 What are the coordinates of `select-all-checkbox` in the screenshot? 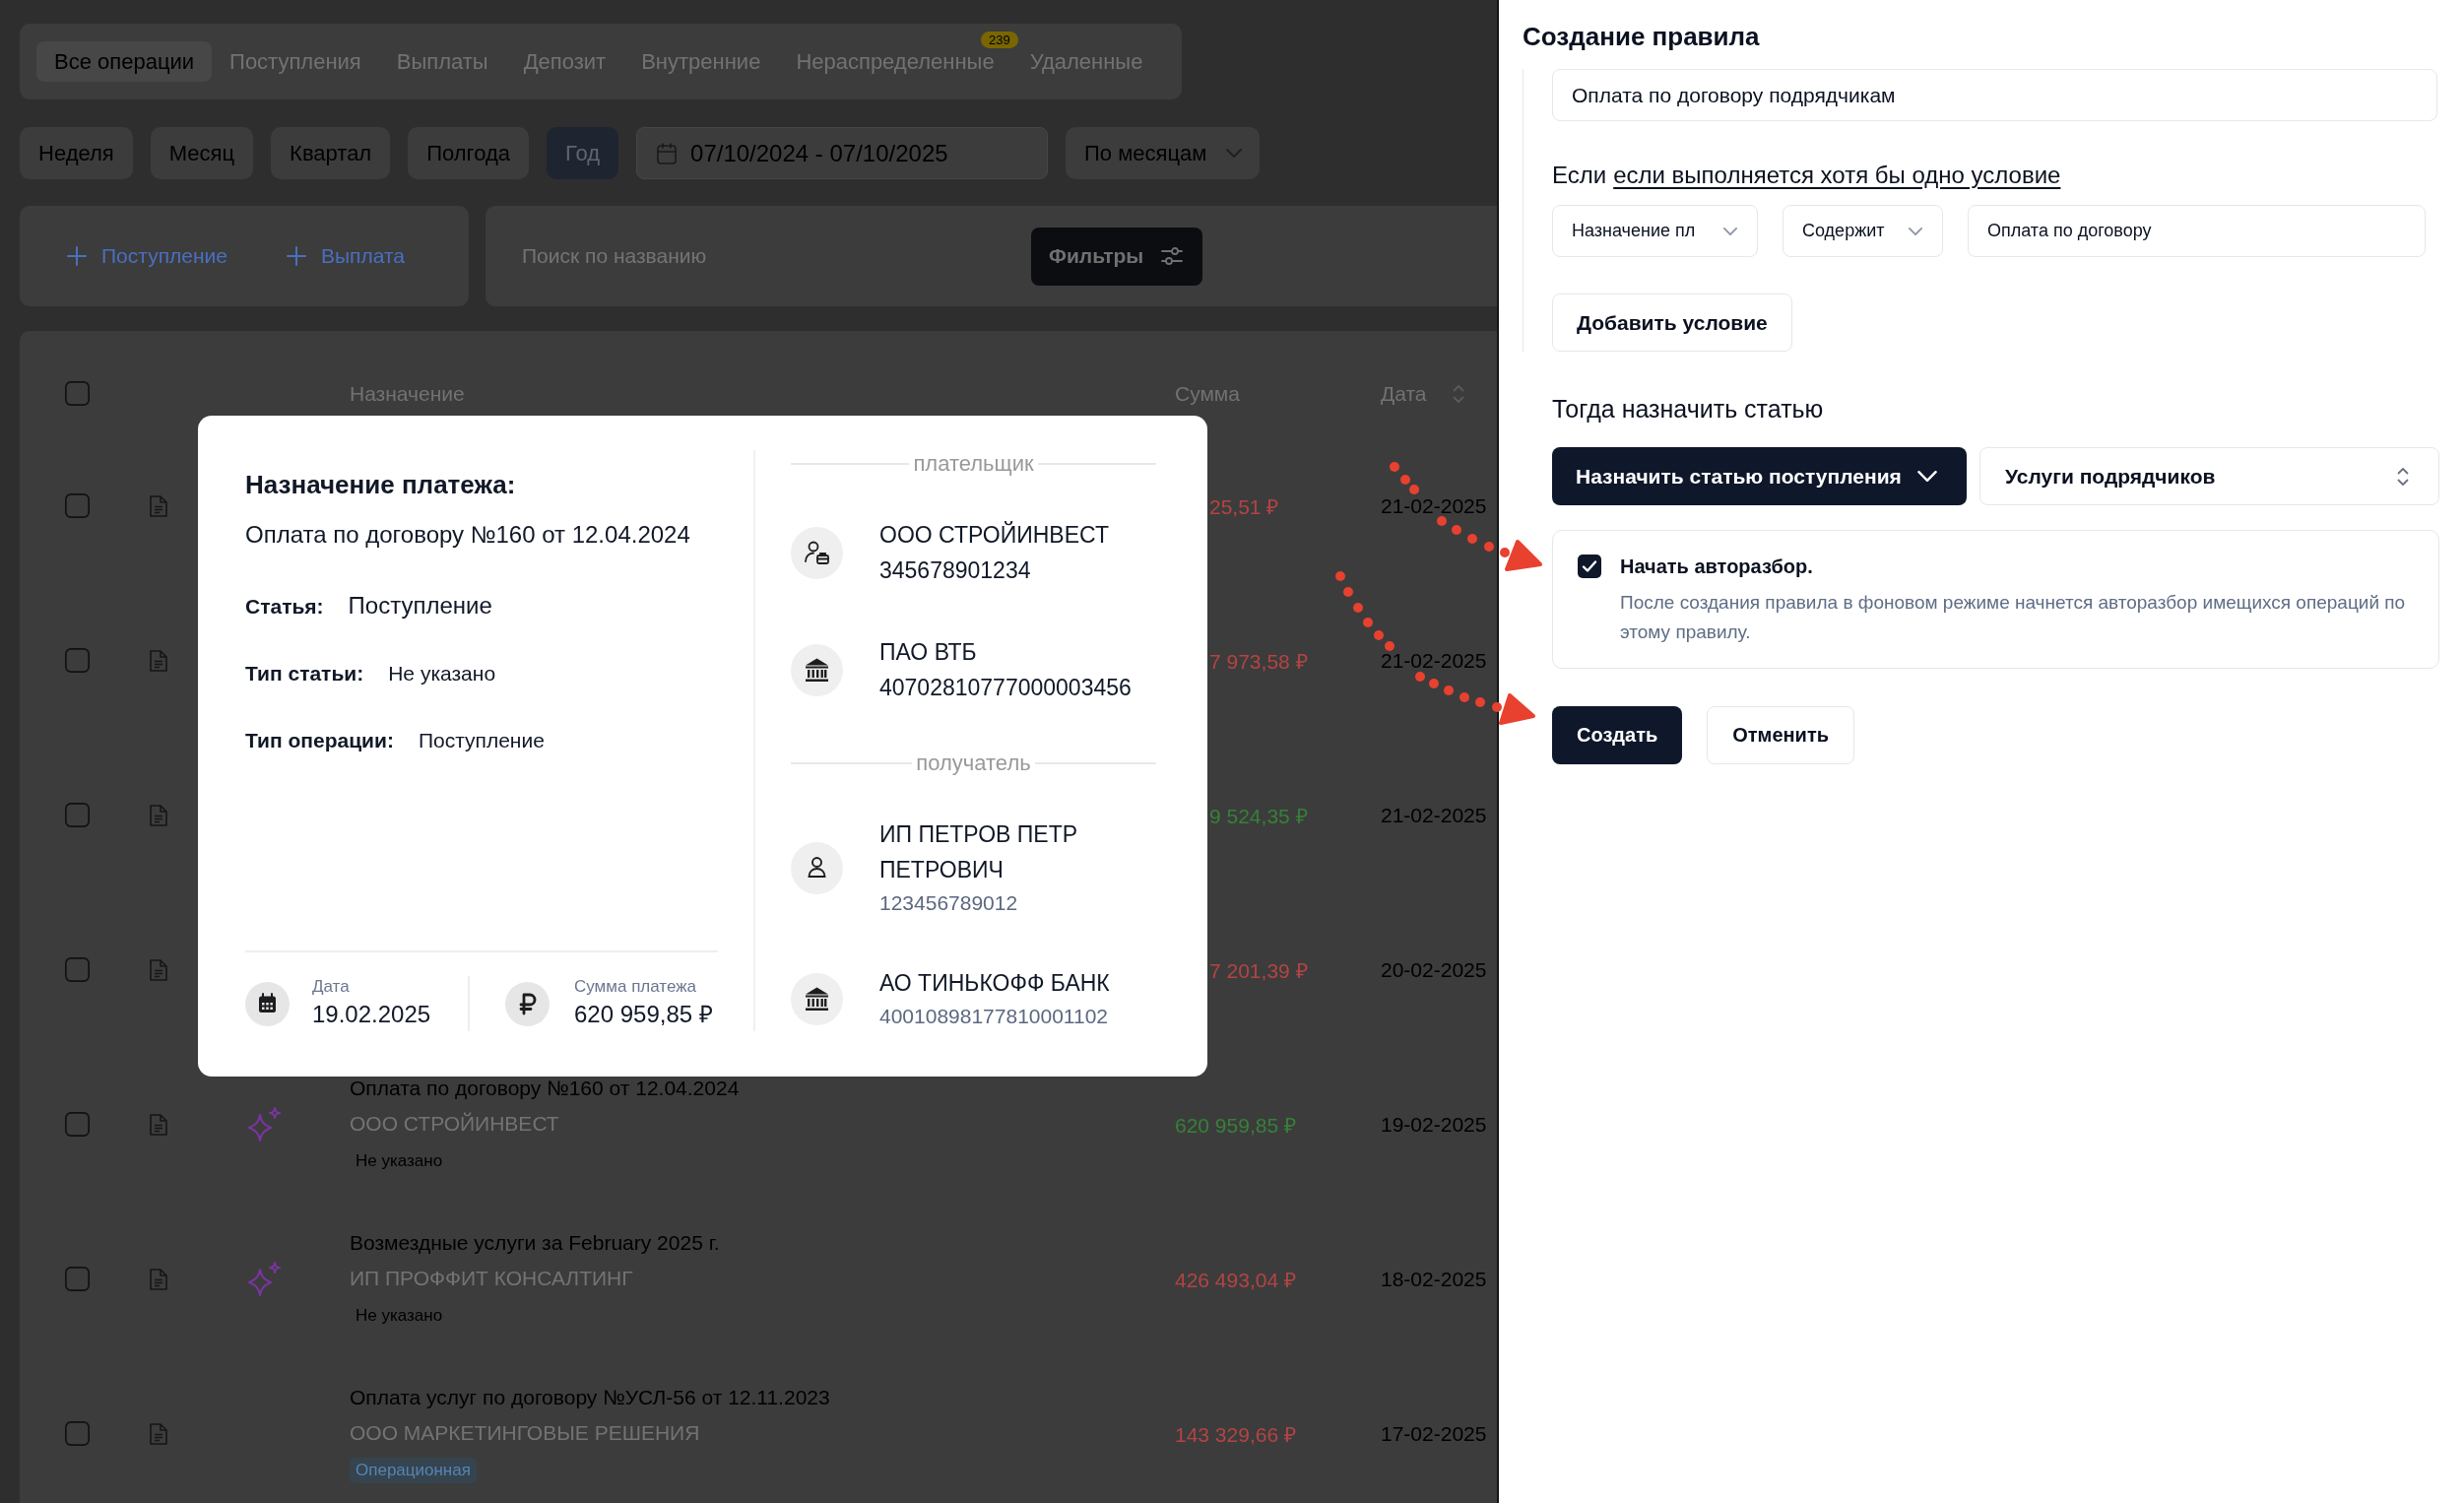 It's located at (77, 393).